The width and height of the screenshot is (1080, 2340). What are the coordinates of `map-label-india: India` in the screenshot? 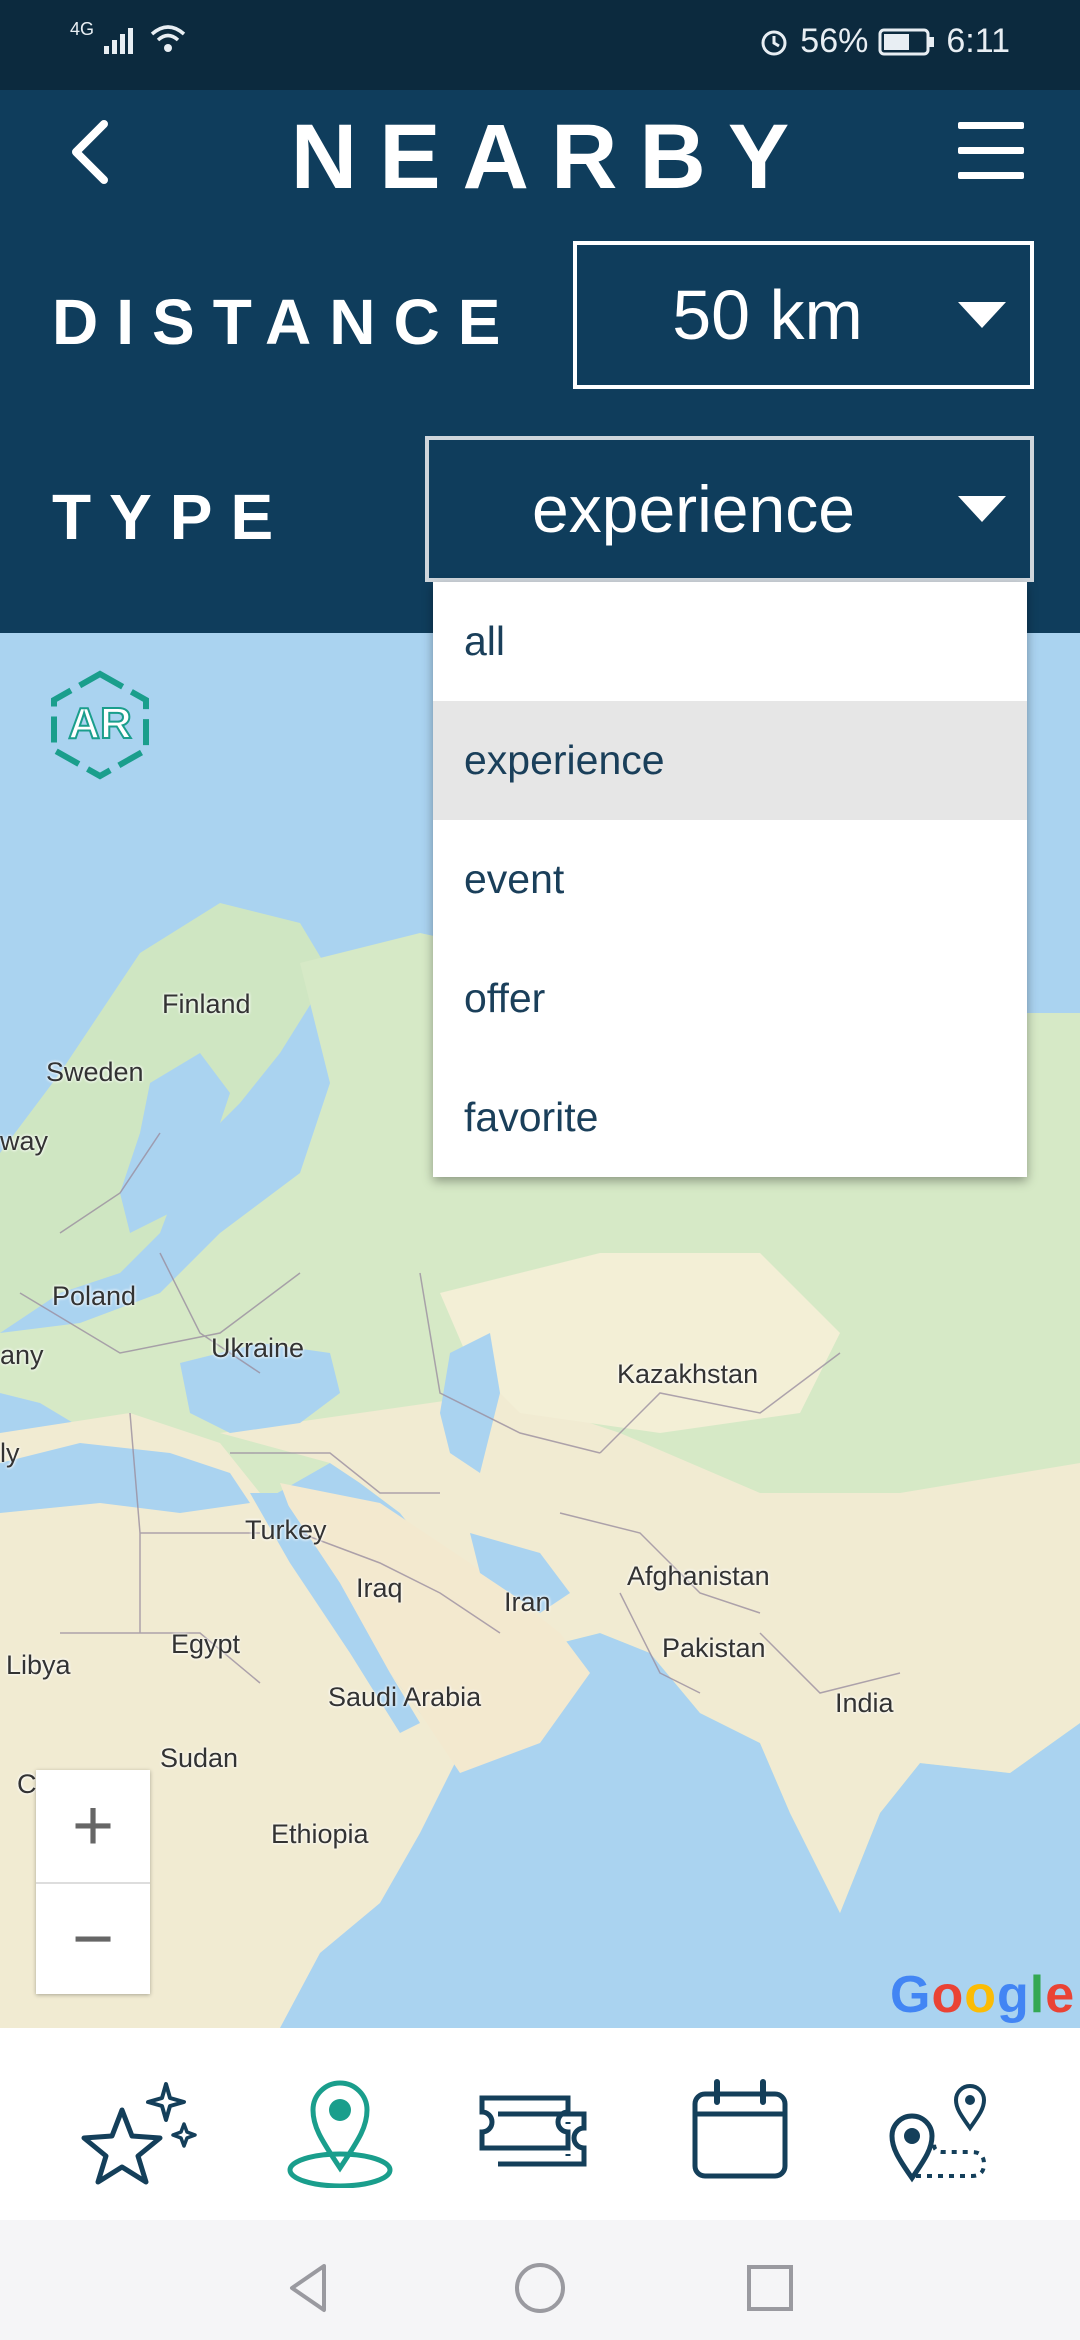 It's located at (864, 1703).